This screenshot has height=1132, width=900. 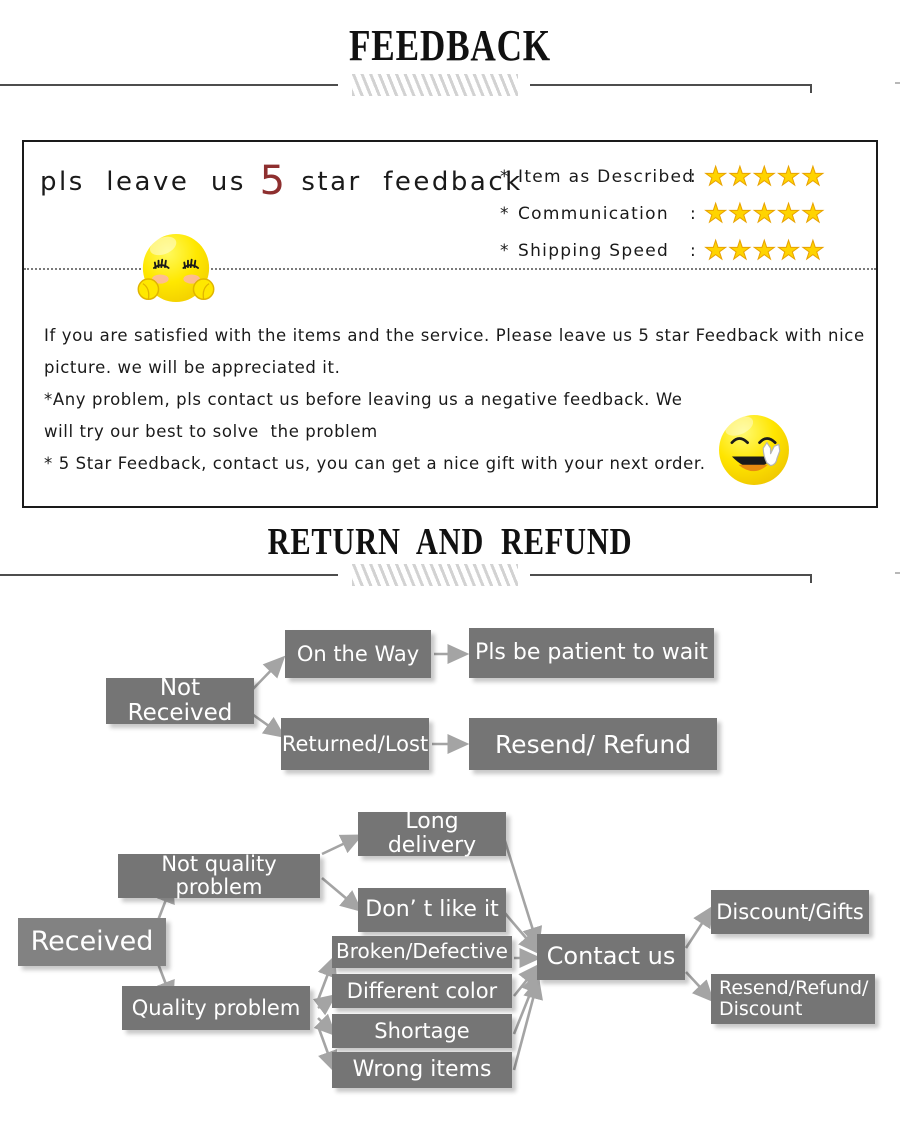 I want to click on divider-edge-tick-top, so click(x=897, y=83).